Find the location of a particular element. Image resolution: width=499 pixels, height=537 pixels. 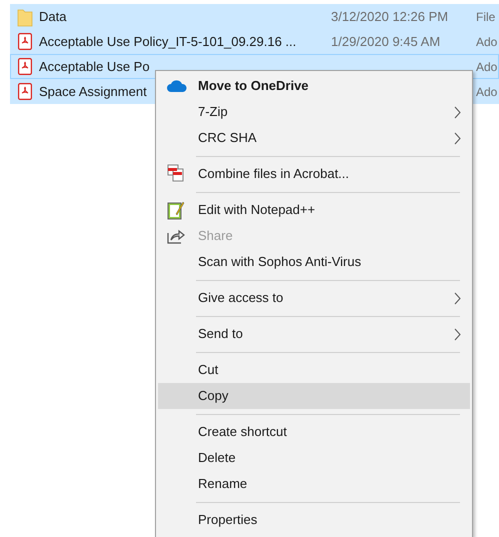

menu-item: 7-Zip is located at coordinates (314, 112).